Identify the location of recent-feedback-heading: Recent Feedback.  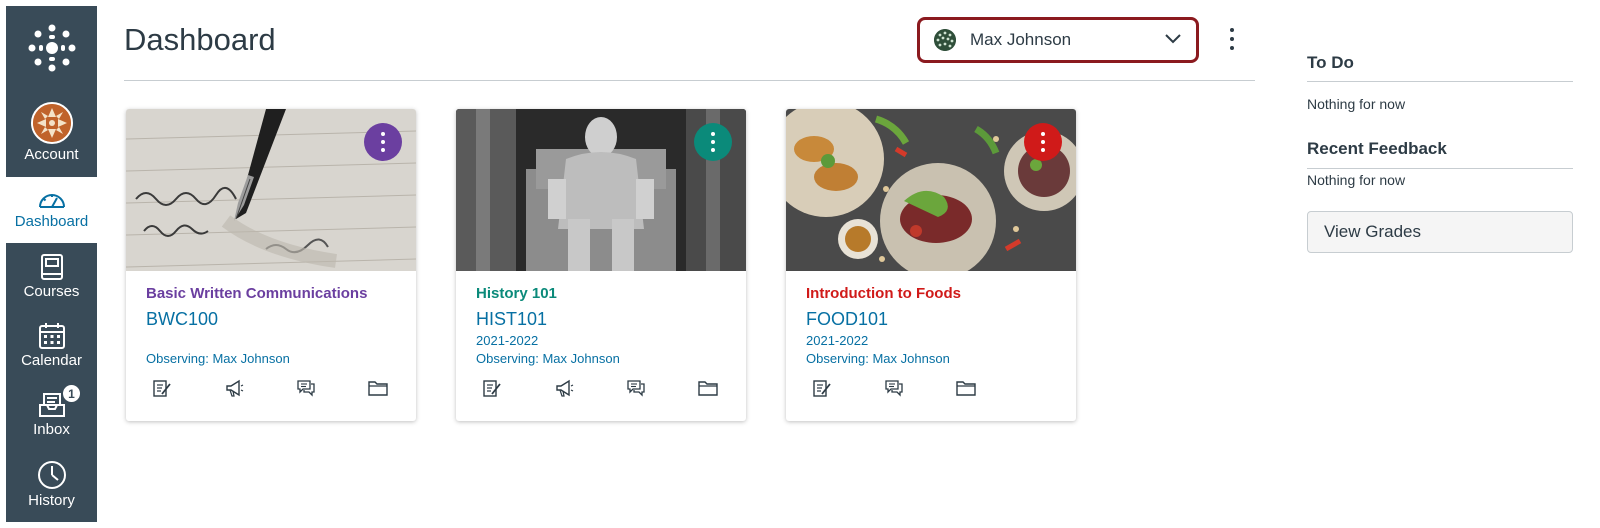
(1377, 148).